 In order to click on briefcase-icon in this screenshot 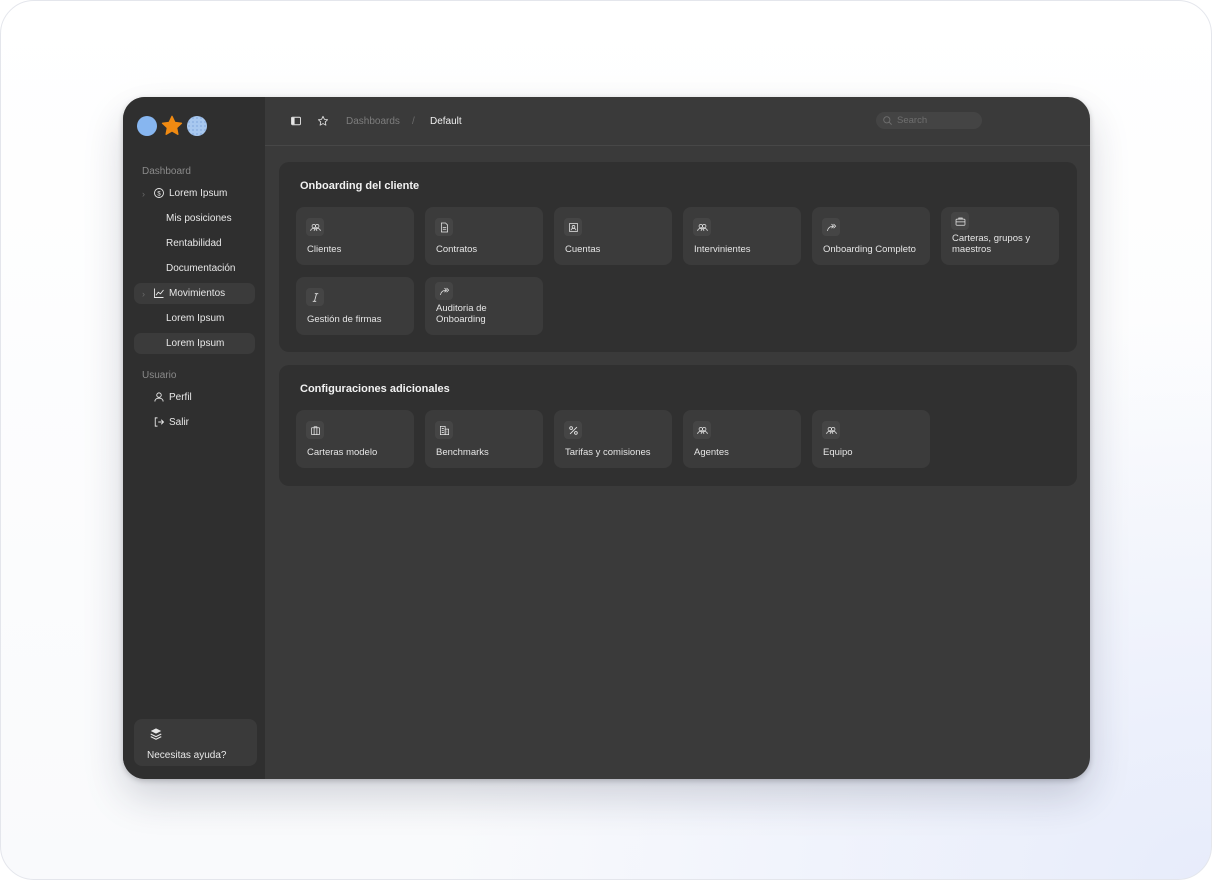, I will do `click(960, 221)`.